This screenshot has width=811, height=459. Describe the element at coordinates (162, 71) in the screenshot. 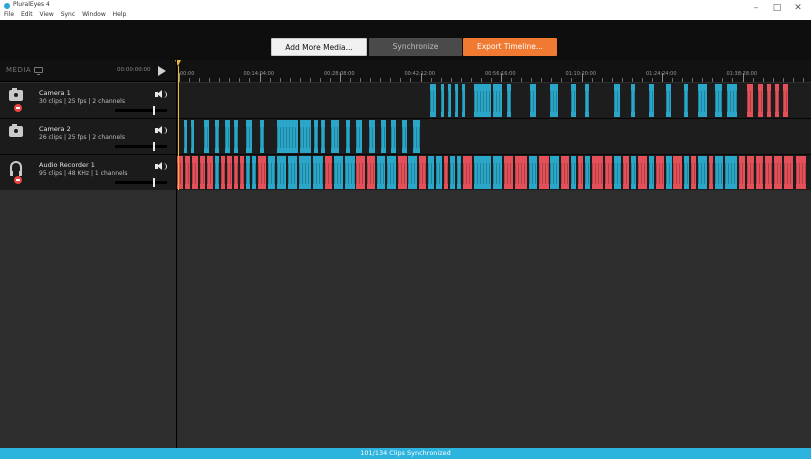

I see `play-icon` at that location.